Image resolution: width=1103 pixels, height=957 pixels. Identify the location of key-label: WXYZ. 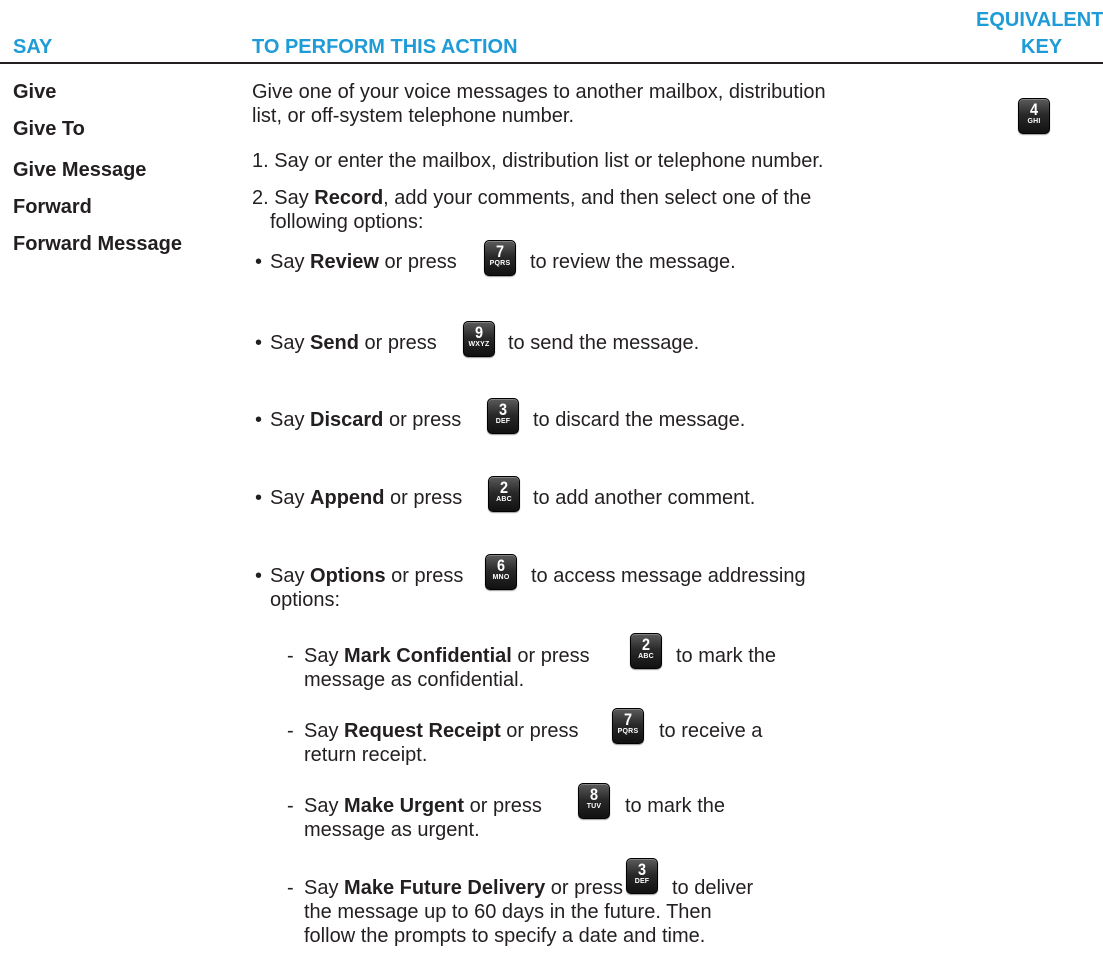
(479, 344).